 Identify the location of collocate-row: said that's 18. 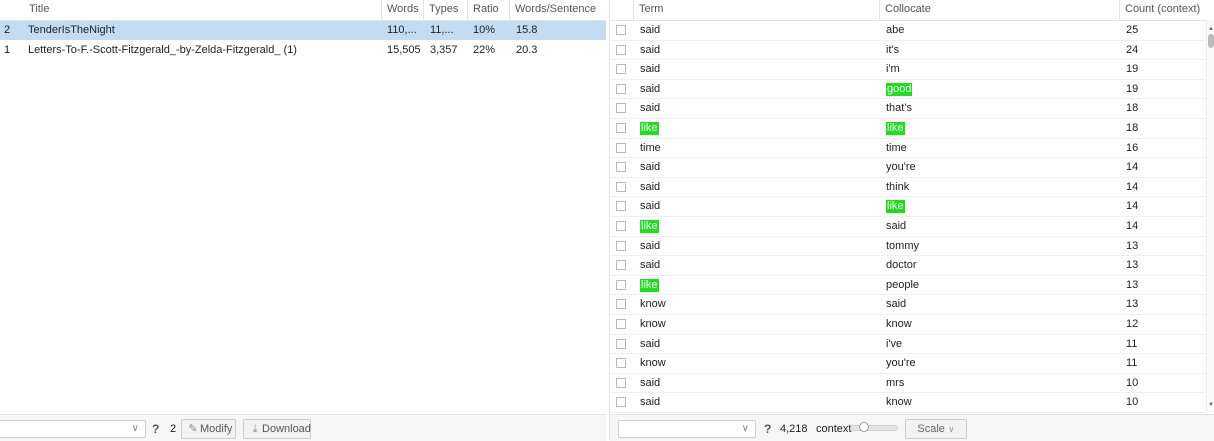
(908, 109).